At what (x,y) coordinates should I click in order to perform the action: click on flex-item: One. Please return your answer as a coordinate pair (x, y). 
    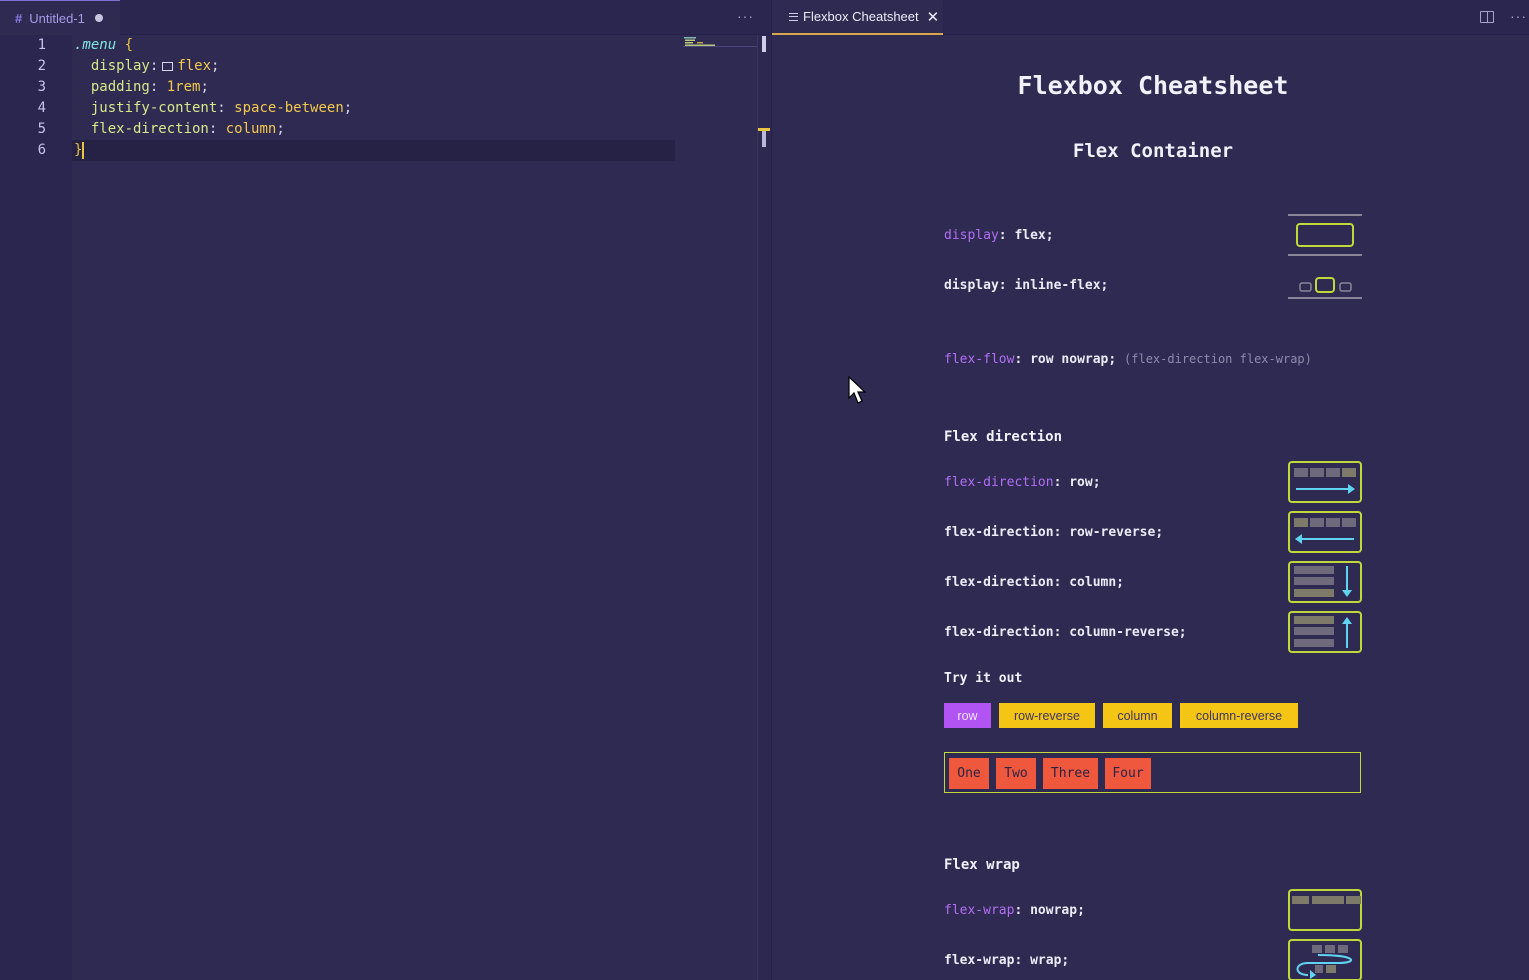
    Looking at the image, I should click on (969, 773).